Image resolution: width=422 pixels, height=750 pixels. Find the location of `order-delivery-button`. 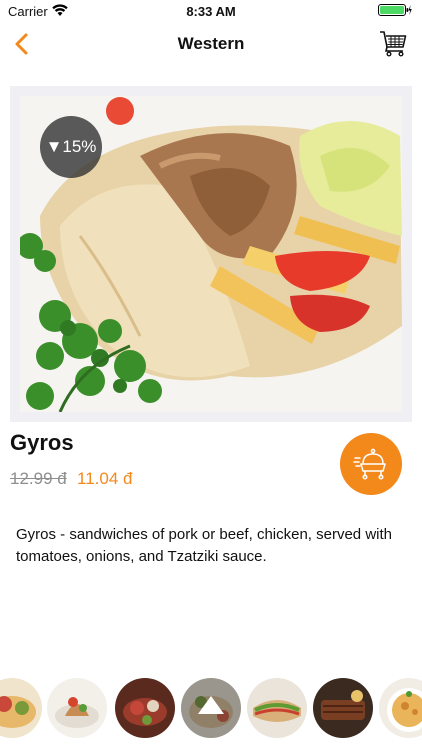

order-delivery-button is located at coordinates (371, 464).